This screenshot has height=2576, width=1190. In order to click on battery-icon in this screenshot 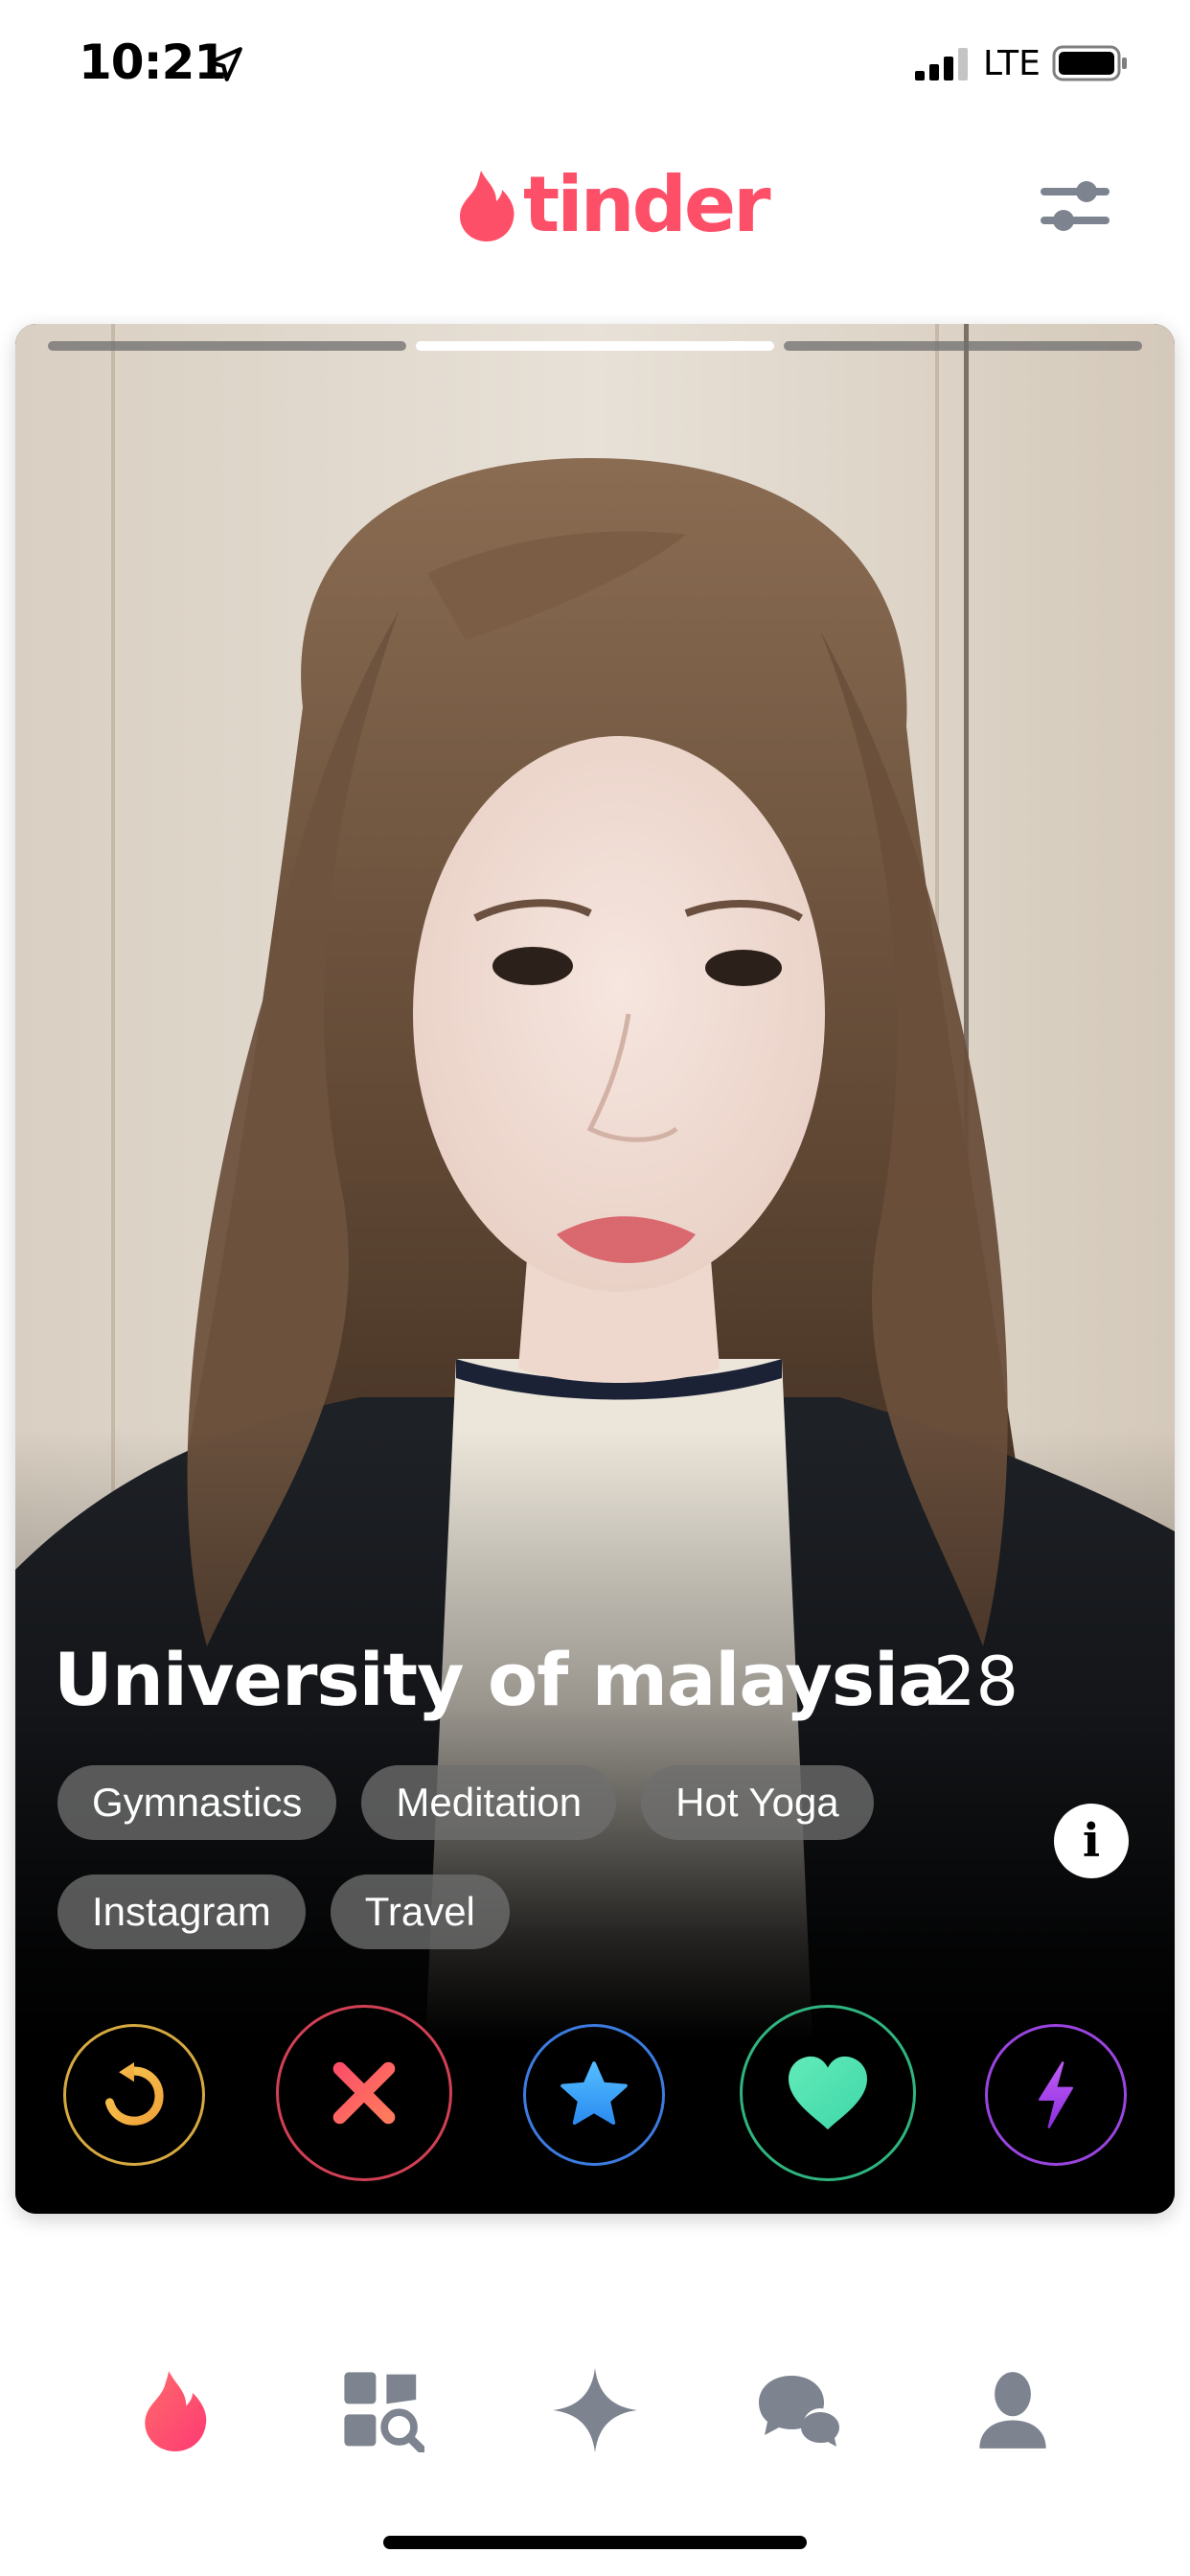, I will do `click(1090, 63)`.